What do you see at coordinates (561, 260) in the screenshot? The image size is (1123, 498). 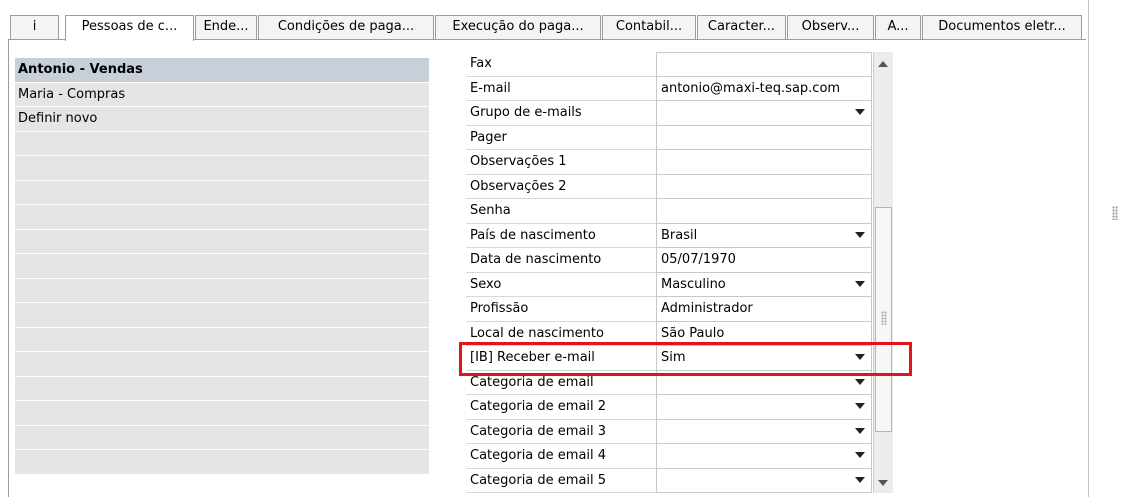 I see `field-label: Data de nascimento` at bounding box center [561, 260].